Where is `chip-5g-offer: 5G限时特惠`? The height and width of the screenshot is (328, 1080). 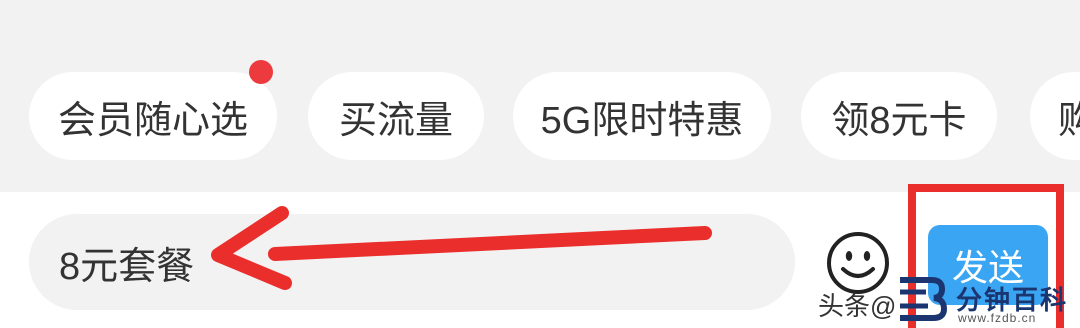
chip-5g-offer: 5G限时特惠 is located at coordinates (642, 116).